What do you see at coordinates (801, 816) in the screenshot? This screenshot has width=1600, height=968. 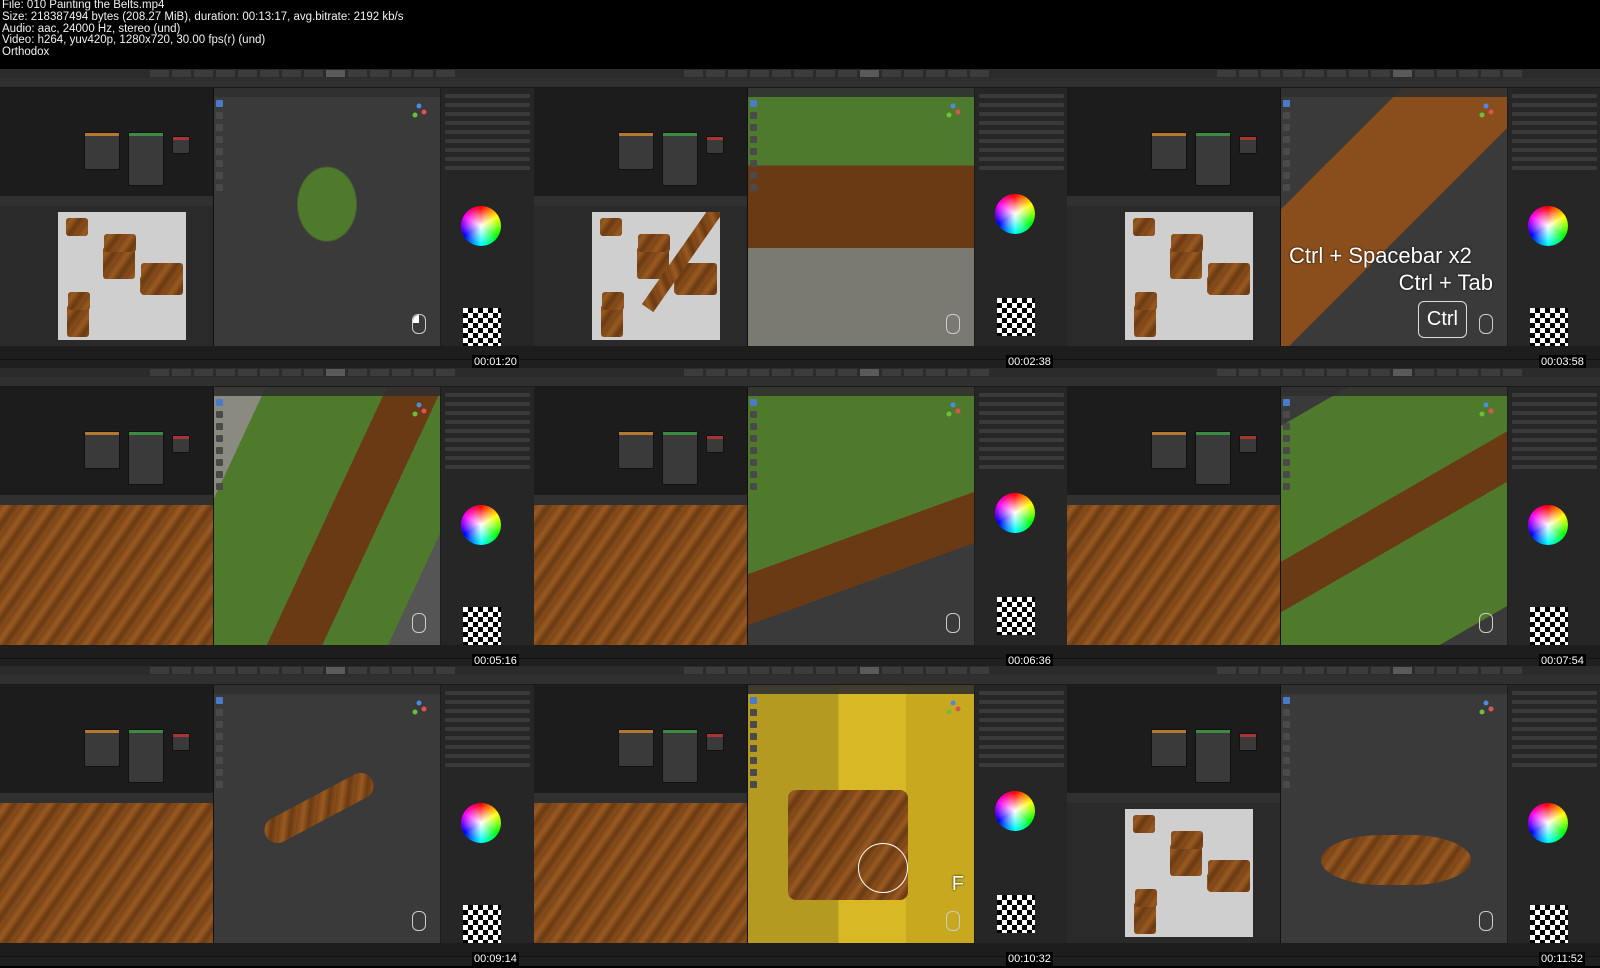 I see `video-thumbnail: F` at bounding box center [801, 816].